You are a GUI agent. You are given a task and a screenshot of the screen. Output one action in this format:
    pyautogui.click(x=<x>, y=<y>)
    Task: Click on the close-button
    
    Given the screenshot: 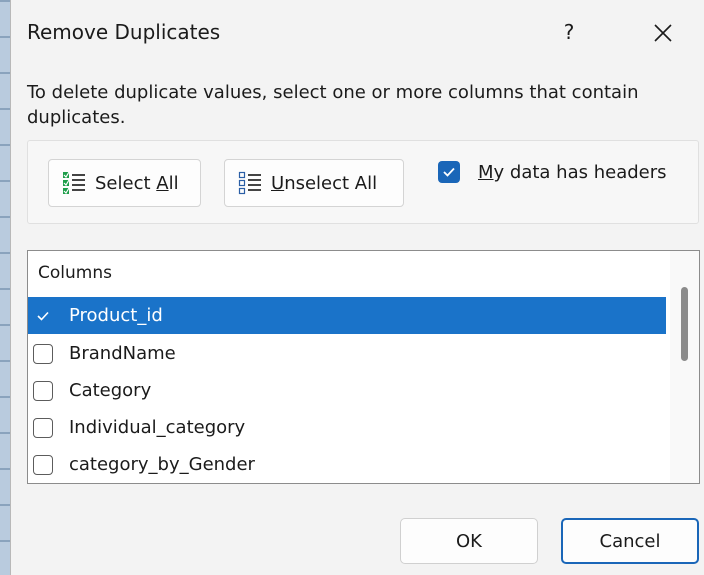 What is the action you would take?
    pyautogui.click(x=663, y=32)
    